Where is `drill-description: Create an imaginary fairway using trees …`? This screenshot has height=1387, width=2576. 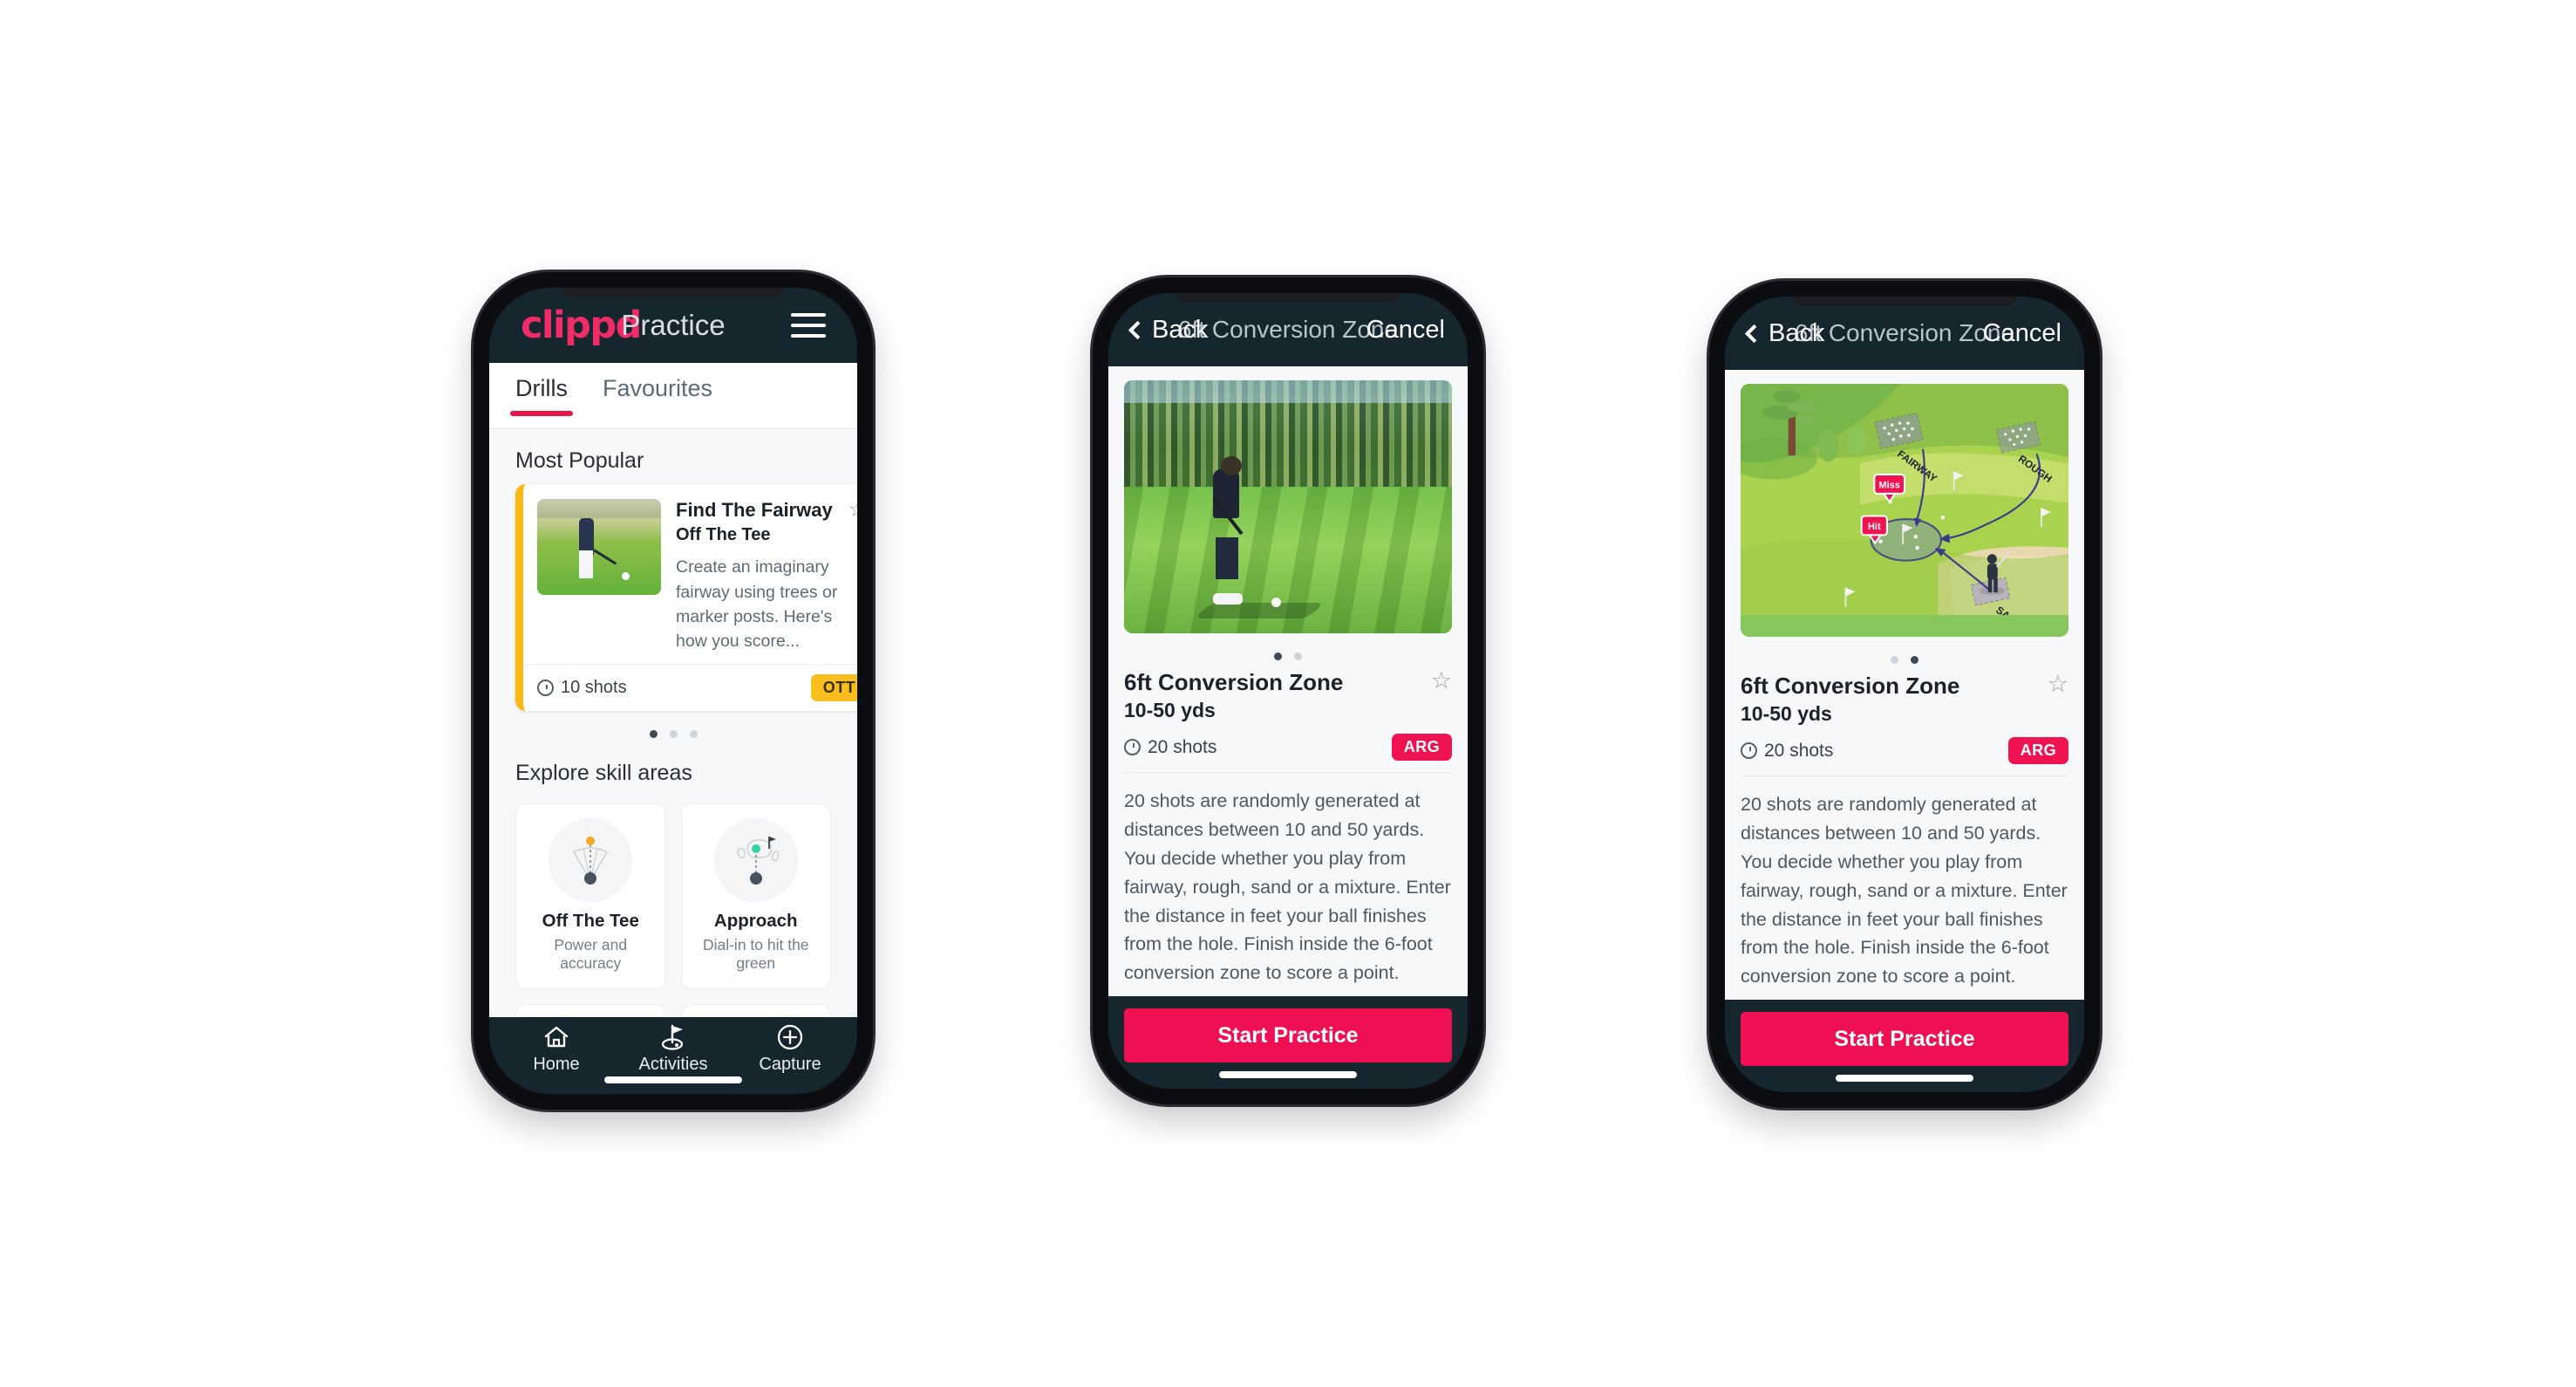 drill-description: Create an imaginary fairway using trees … is located at coordinates (757, 604).